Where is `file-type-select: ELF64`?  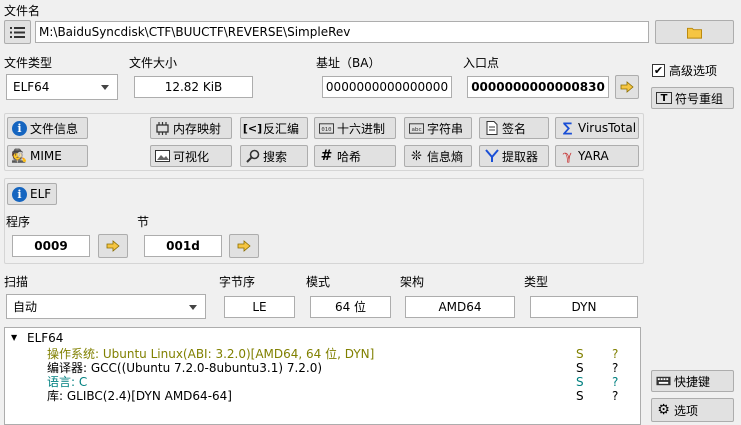
file-type-select: ELF64 is located at coordinates (62, 87).